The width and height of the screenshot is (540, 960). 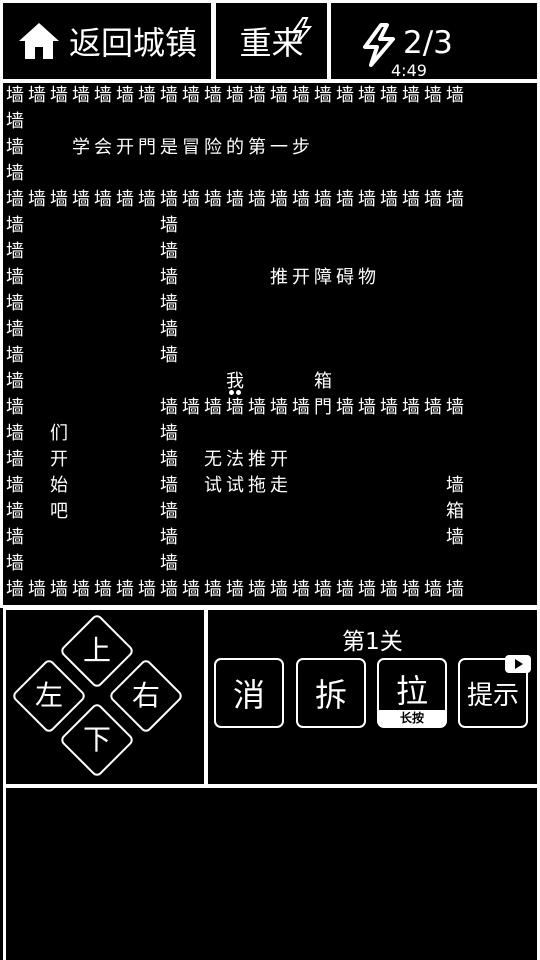 What do you see at coordinates (494, 691) in the screenshot?
I see `hint-button: 提示` at bounding box center [494, 691].